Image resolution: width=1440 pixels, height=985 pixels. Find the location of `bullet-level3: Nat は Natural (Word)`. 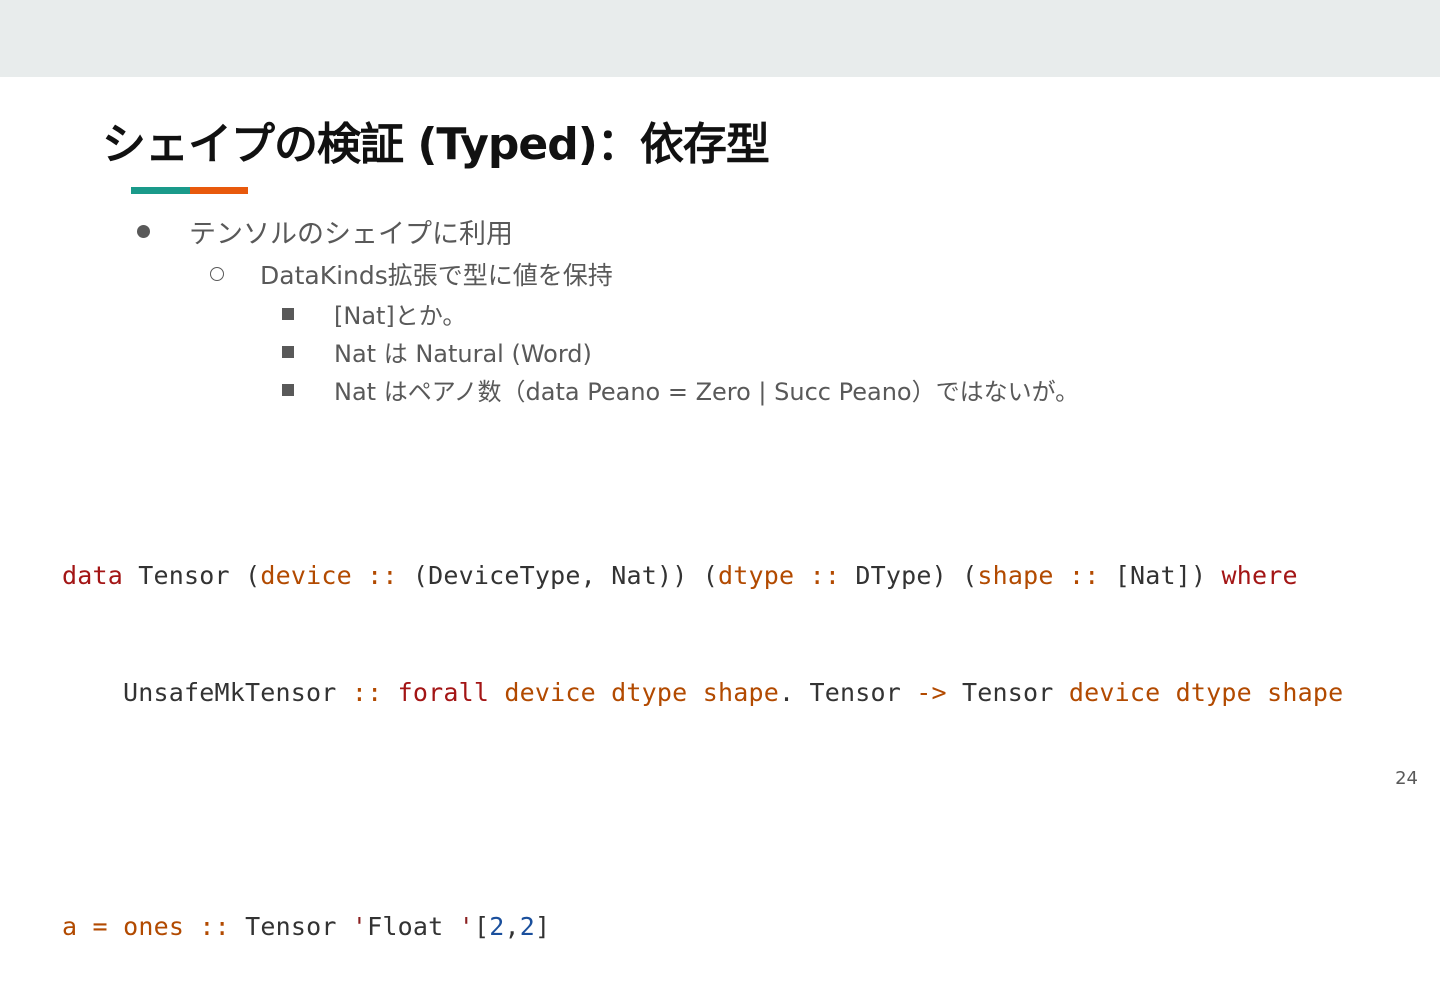

bullet-level3: Nat は Natural (Word) is located at coordinates (436, 351).